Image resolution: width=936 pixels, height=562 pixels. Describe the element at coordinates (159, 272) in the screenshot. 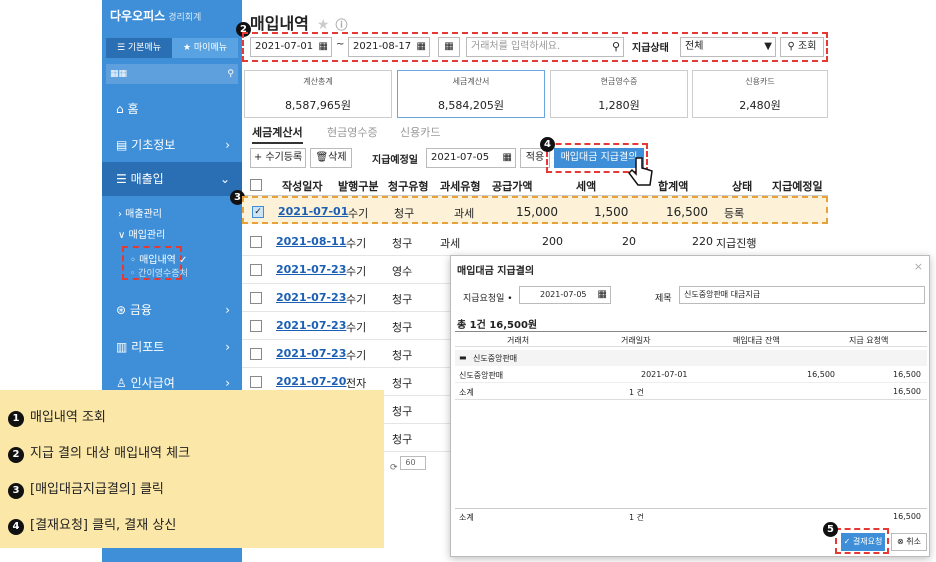

I see `buy-receipt-label: ◦ 간이영수증처` at that location.